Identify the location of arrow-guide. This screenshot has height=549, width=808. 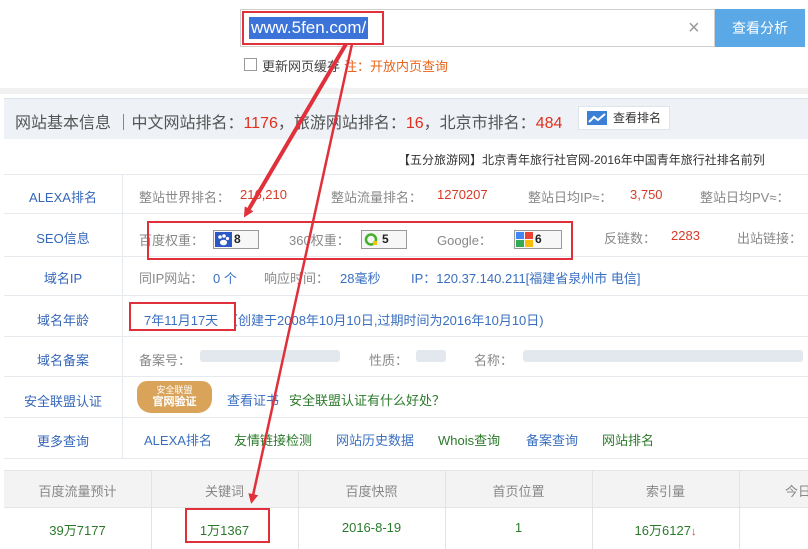
(297, 181).